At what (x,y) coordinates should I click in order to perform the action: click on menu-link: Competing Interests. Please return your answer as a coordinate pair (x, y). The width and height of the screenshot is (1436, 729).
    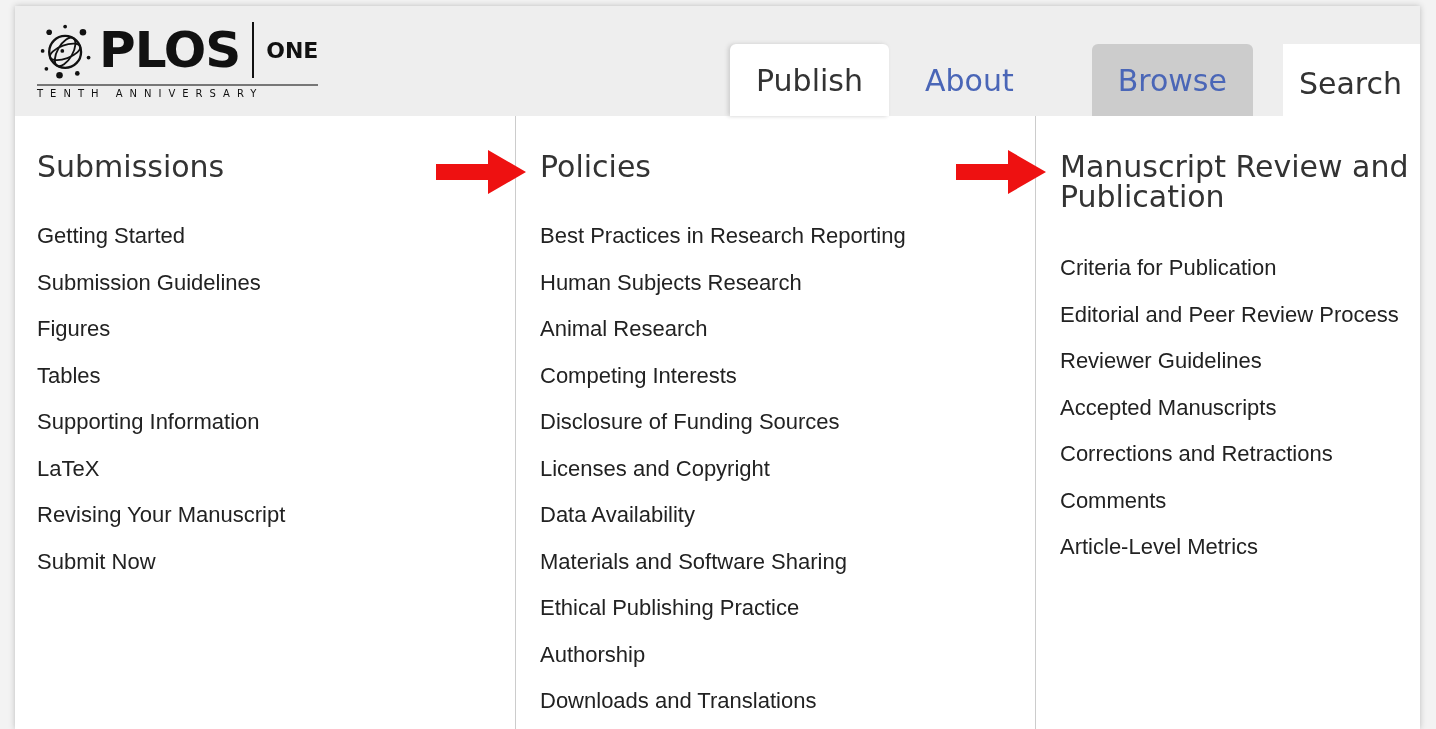
    Looking at the image, I should click on (787, 386).